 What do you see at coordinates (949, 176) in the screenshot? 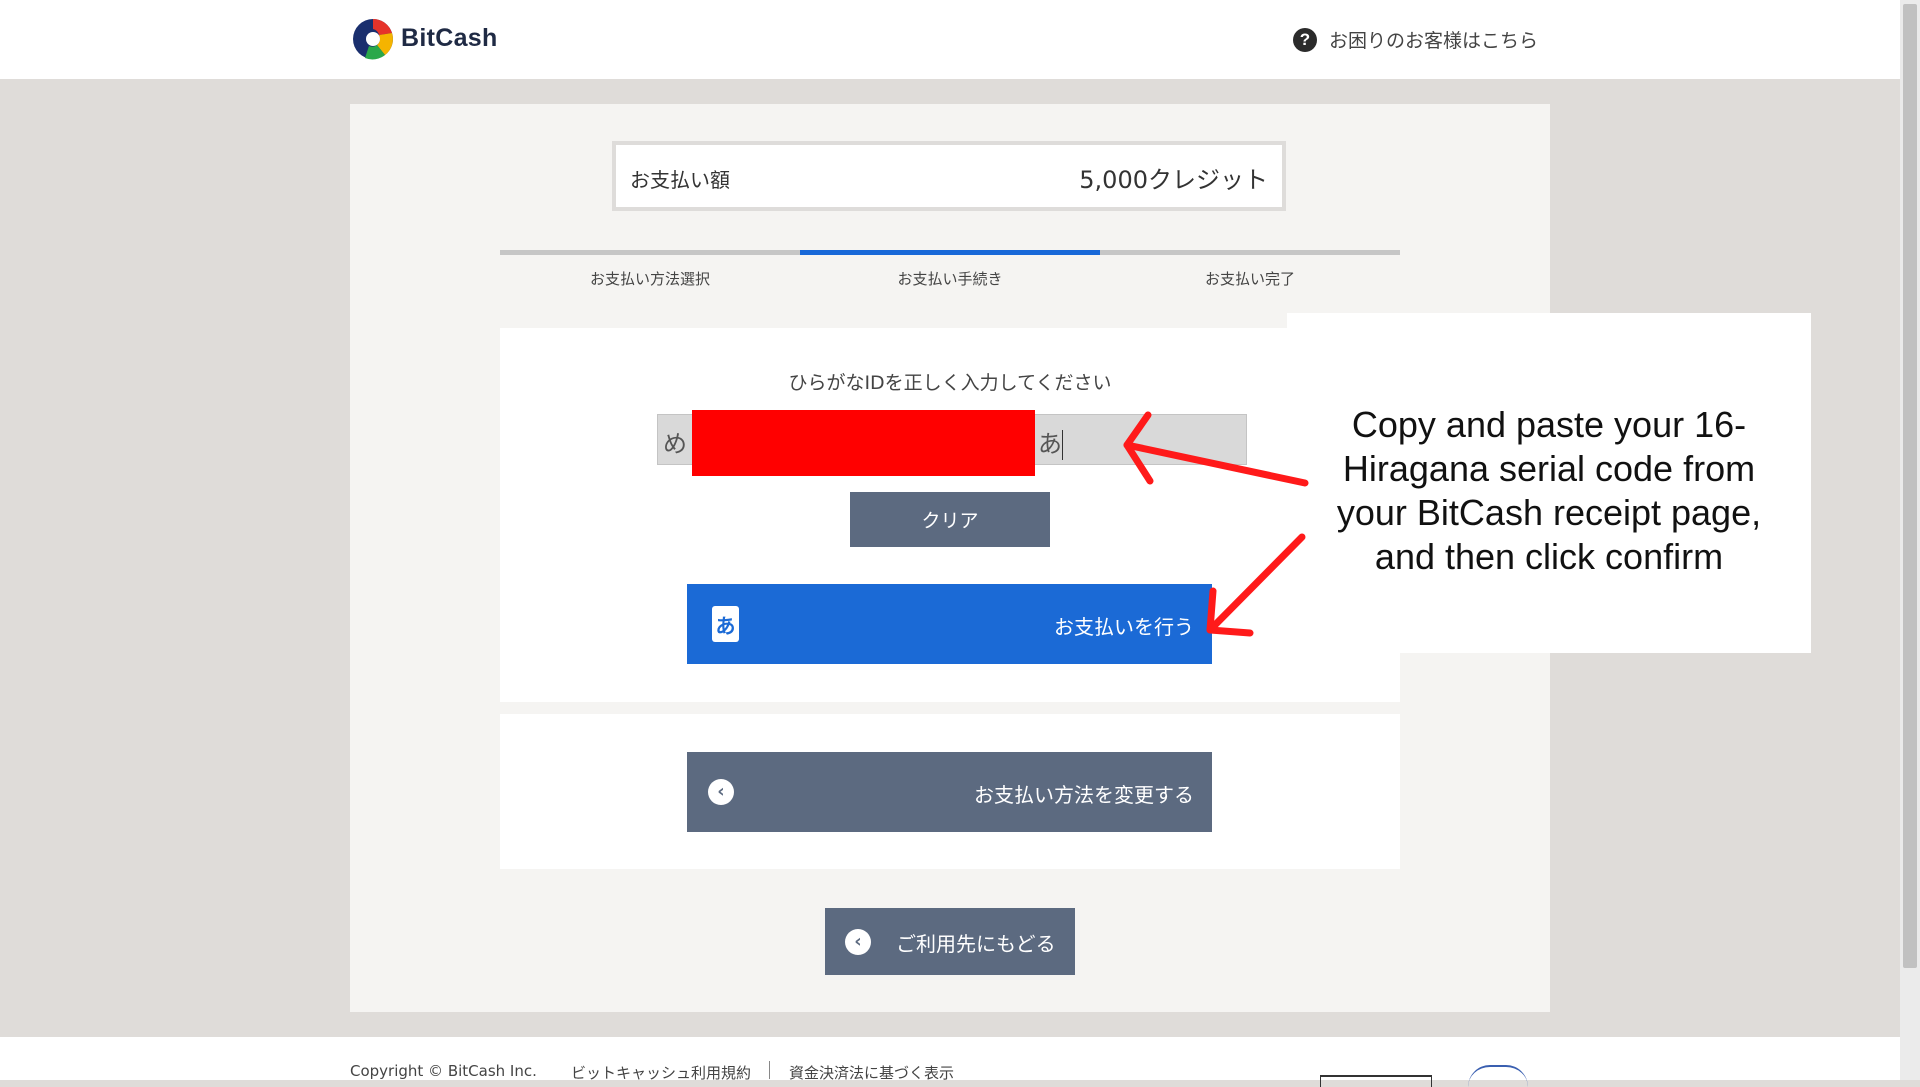
I see `payment-amount-box: お支払い額 5,000クレジット` at bounding box center [949, 176].